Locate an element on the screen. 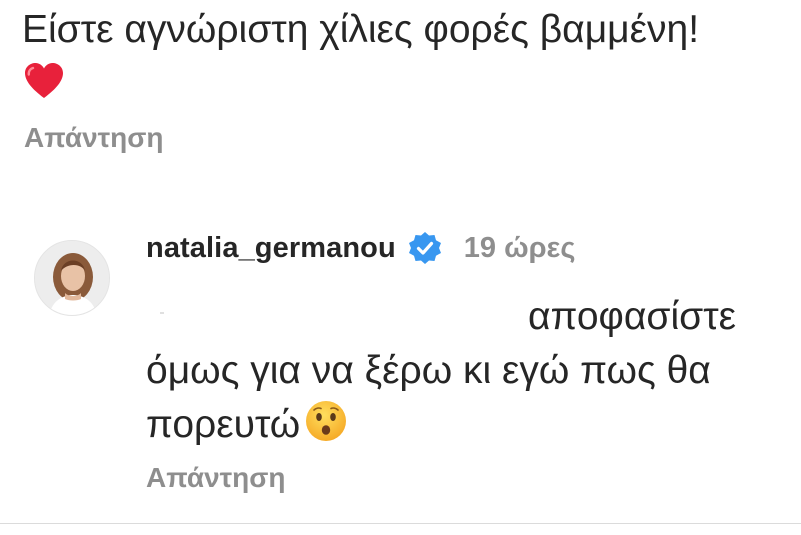 The image size is (801, 535). bottom-divider is located at coordinates (400, 523).